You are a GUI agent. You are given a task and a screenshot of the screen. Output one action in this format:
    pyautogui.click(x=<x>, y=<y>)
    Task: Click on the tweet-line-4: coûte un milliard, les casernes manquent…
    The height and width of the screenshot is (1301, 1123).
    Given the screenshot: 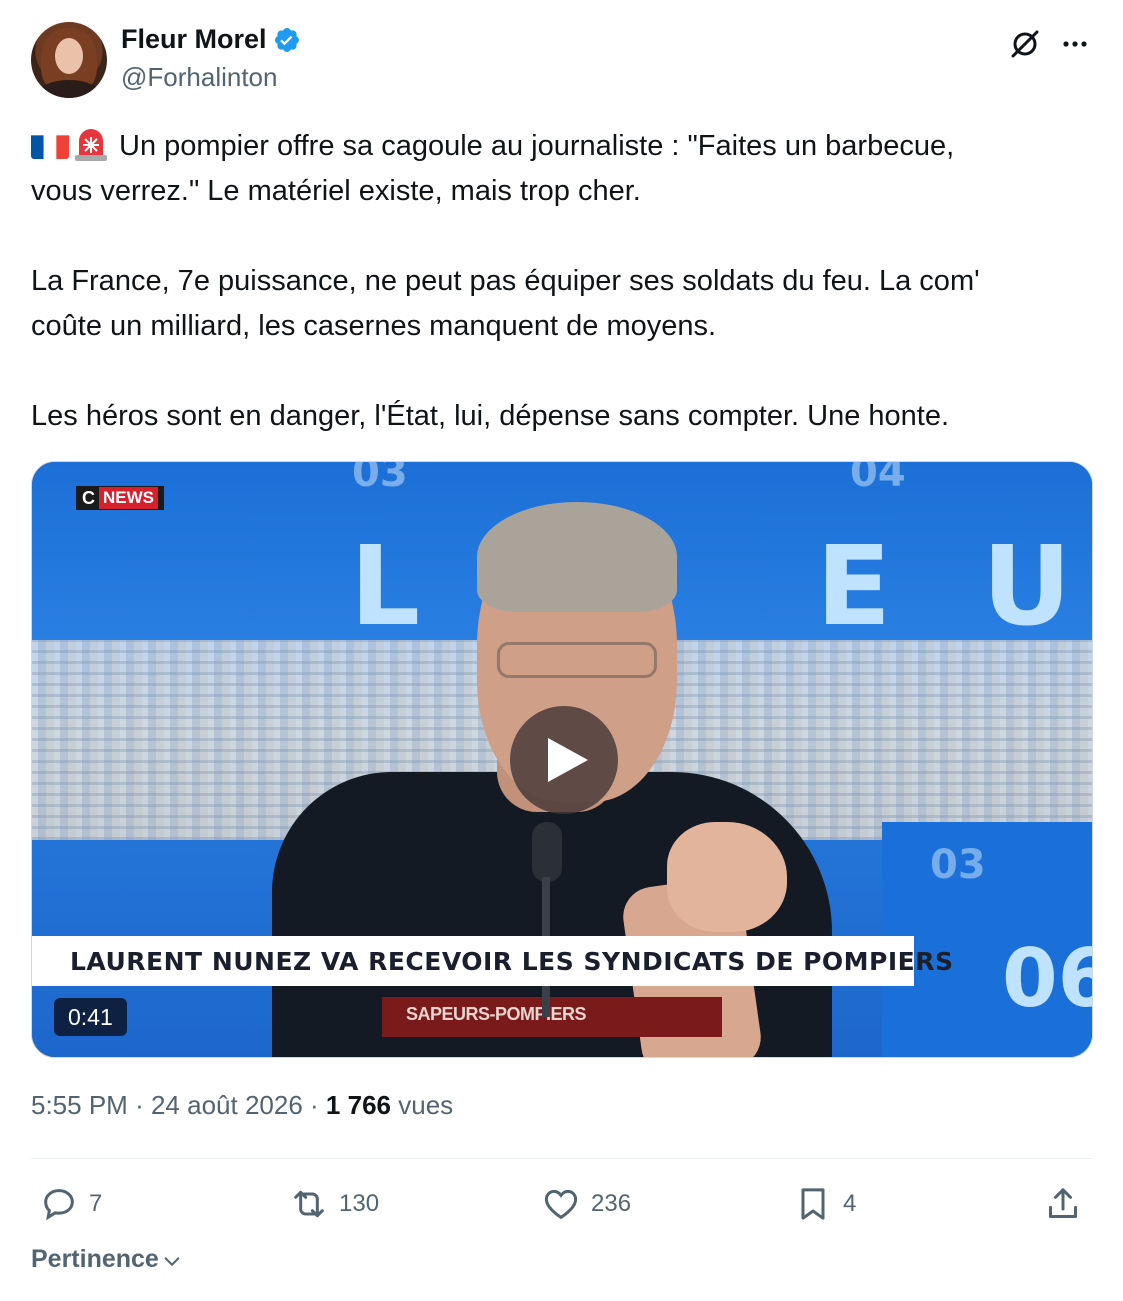 What is the action you would take?
    pyautogui.click(x=374, y=326)
    